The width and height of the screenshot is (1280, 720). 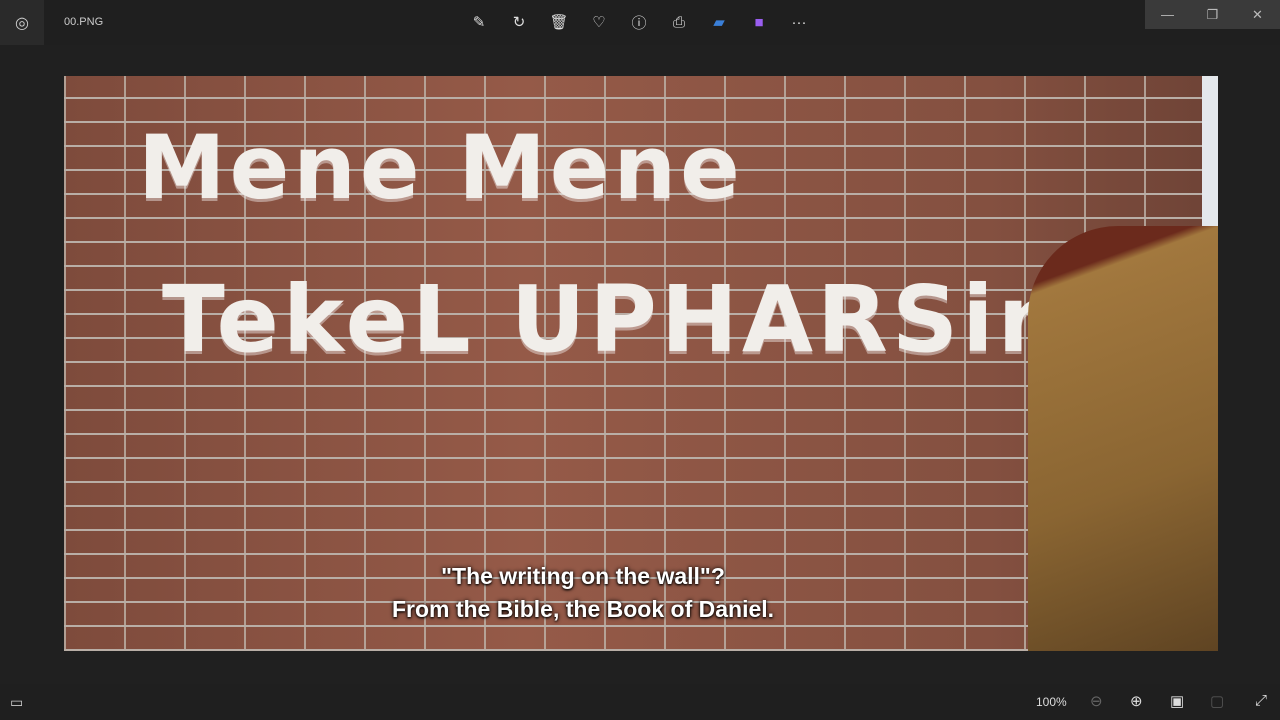 I want to click on minimize-button: —, so click(x=1167, y=14).